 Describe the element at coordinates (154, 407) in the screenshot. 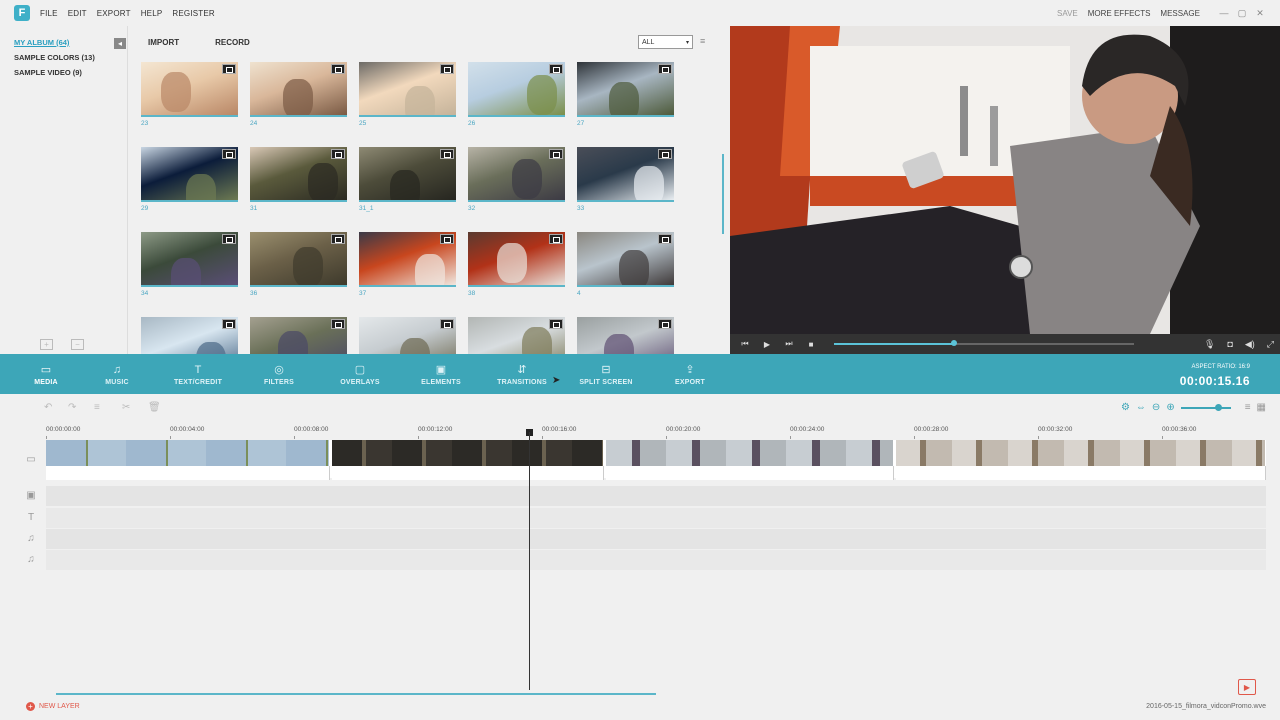

I see `delete-icon: 🗑` at that location.